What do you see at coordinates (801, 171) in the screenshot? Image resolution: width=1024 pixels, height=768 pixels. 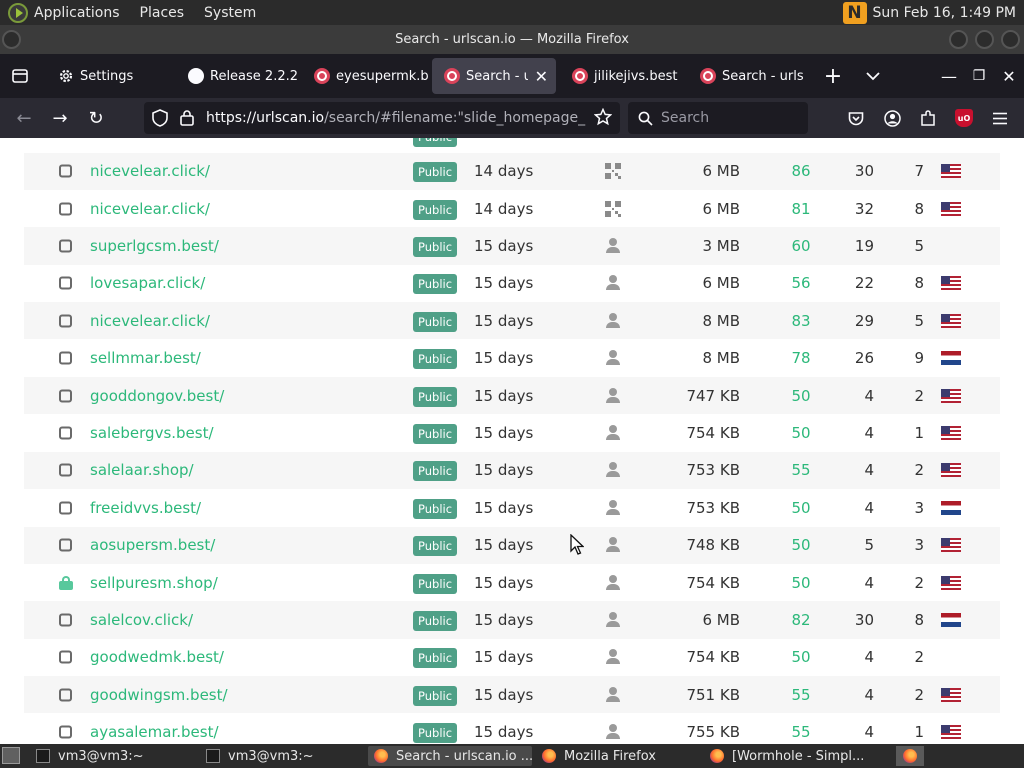 I see `request-count-link: 86` at bounding box center [801, 171].